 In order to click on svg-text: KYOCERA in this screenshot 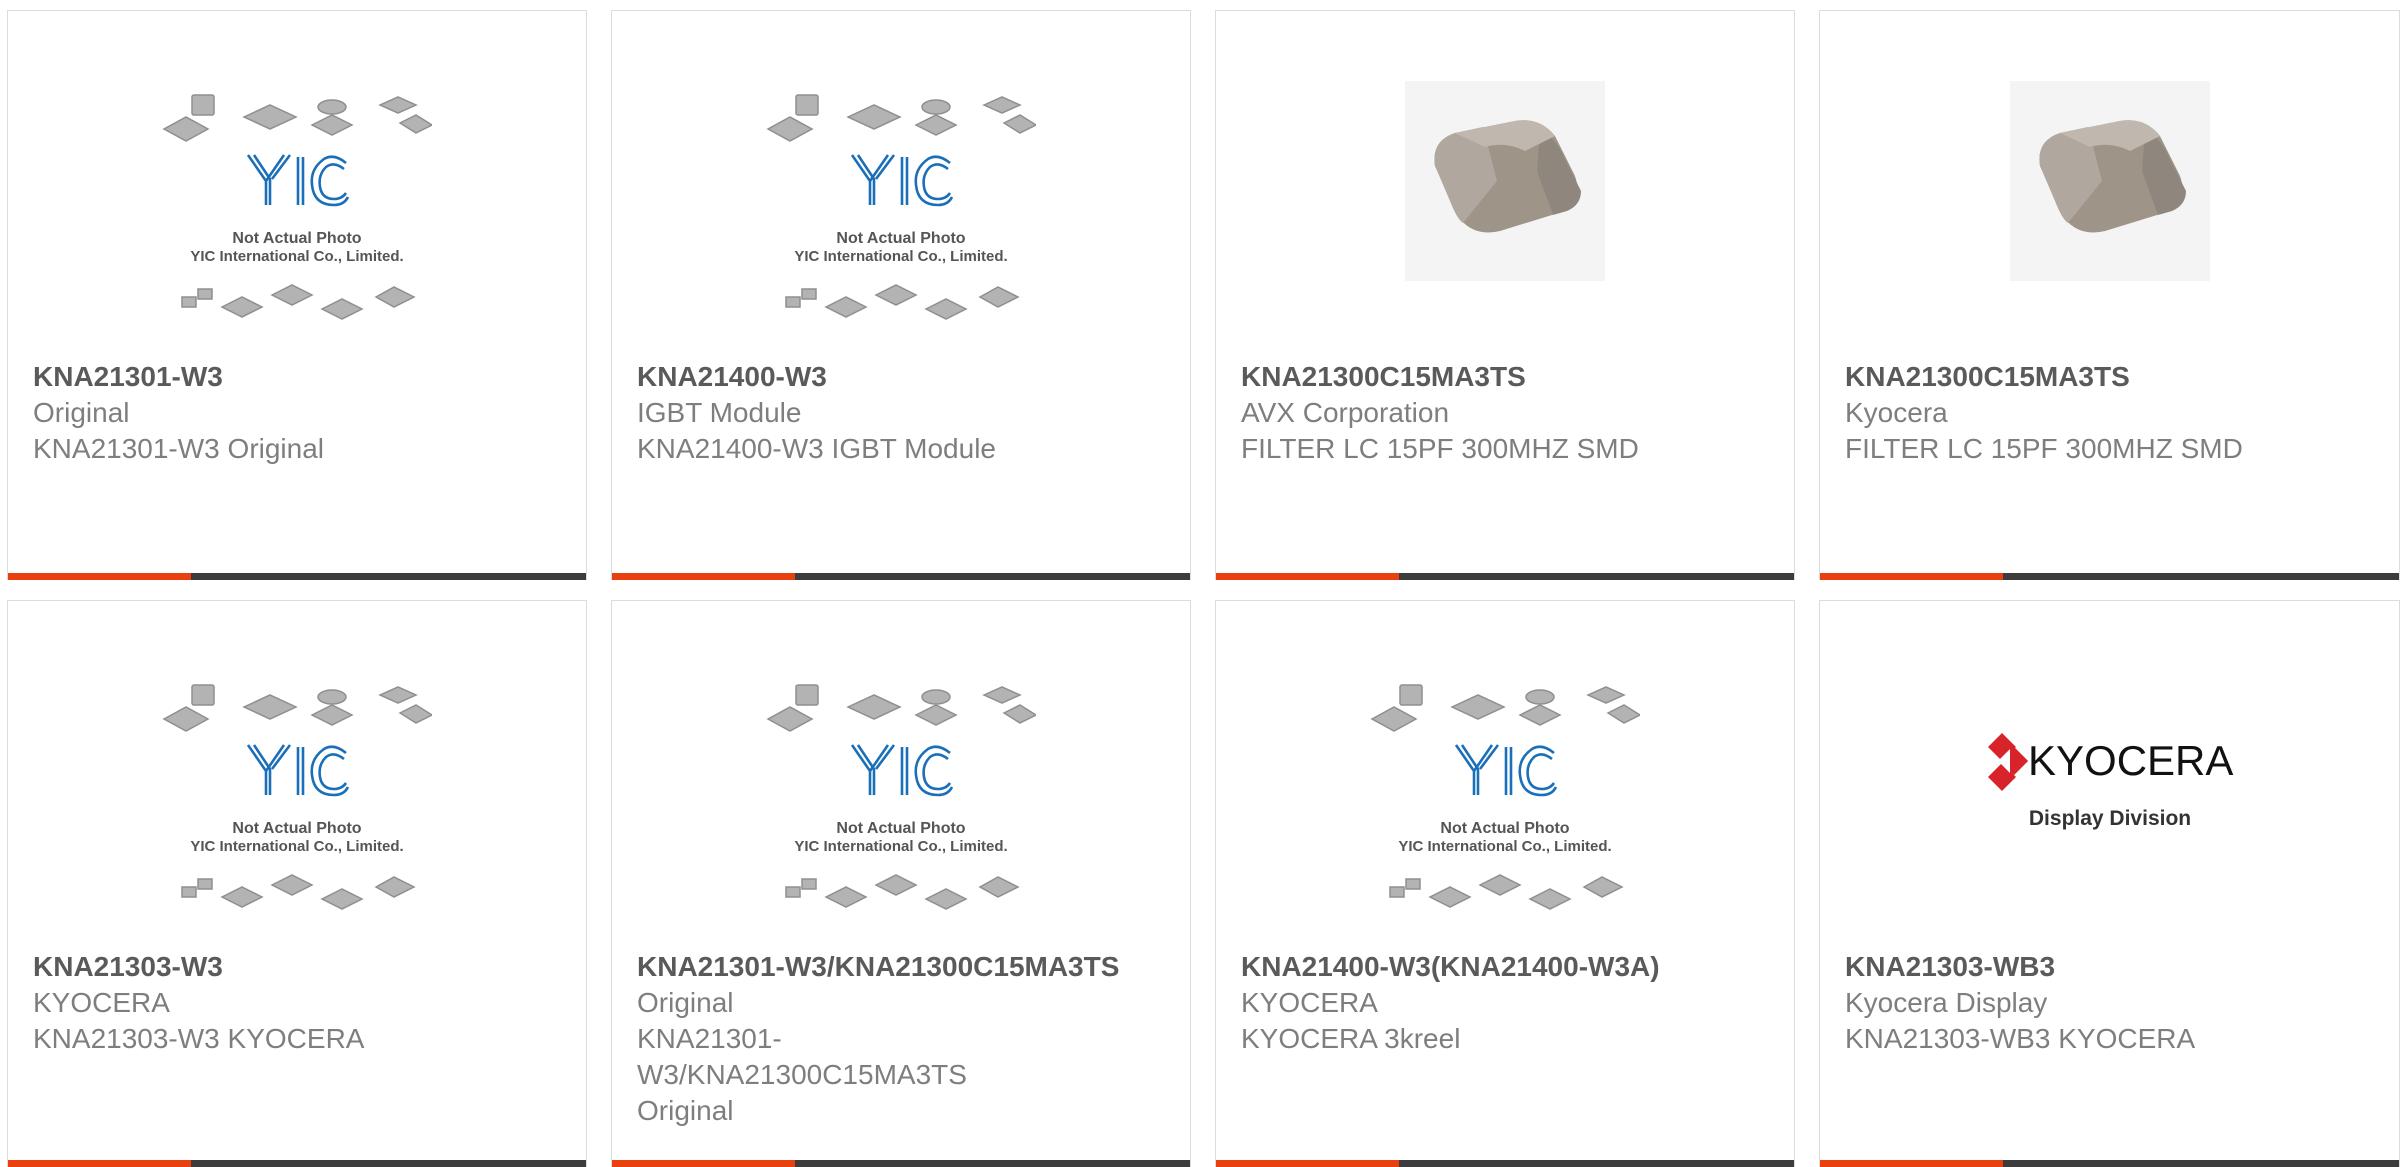, I will do `click(2130, 760)`.